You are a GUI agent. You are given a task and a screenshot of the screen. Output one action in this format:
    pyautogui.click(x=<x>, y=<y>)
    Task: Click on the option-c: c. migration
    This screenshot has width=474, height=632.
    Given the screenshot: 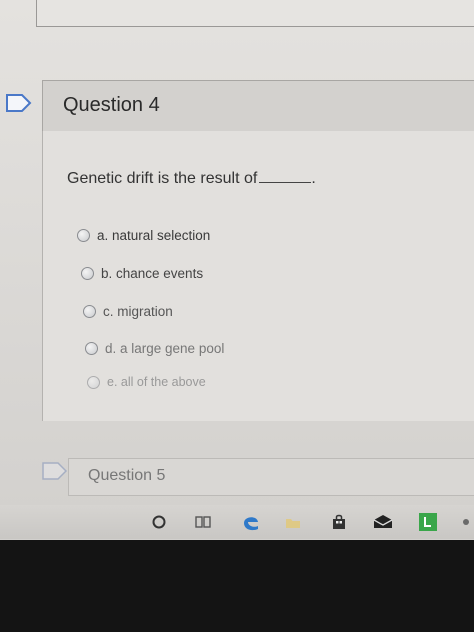 What is the action you would take?
    pyautogui.click(x=128, y=311)
    